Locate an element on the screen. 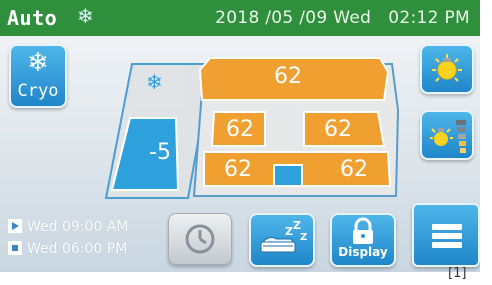 This screenshot has width=492, height=285. cryo-zone-snowflake-icon: ❄ is located at coordinates (154, 82).